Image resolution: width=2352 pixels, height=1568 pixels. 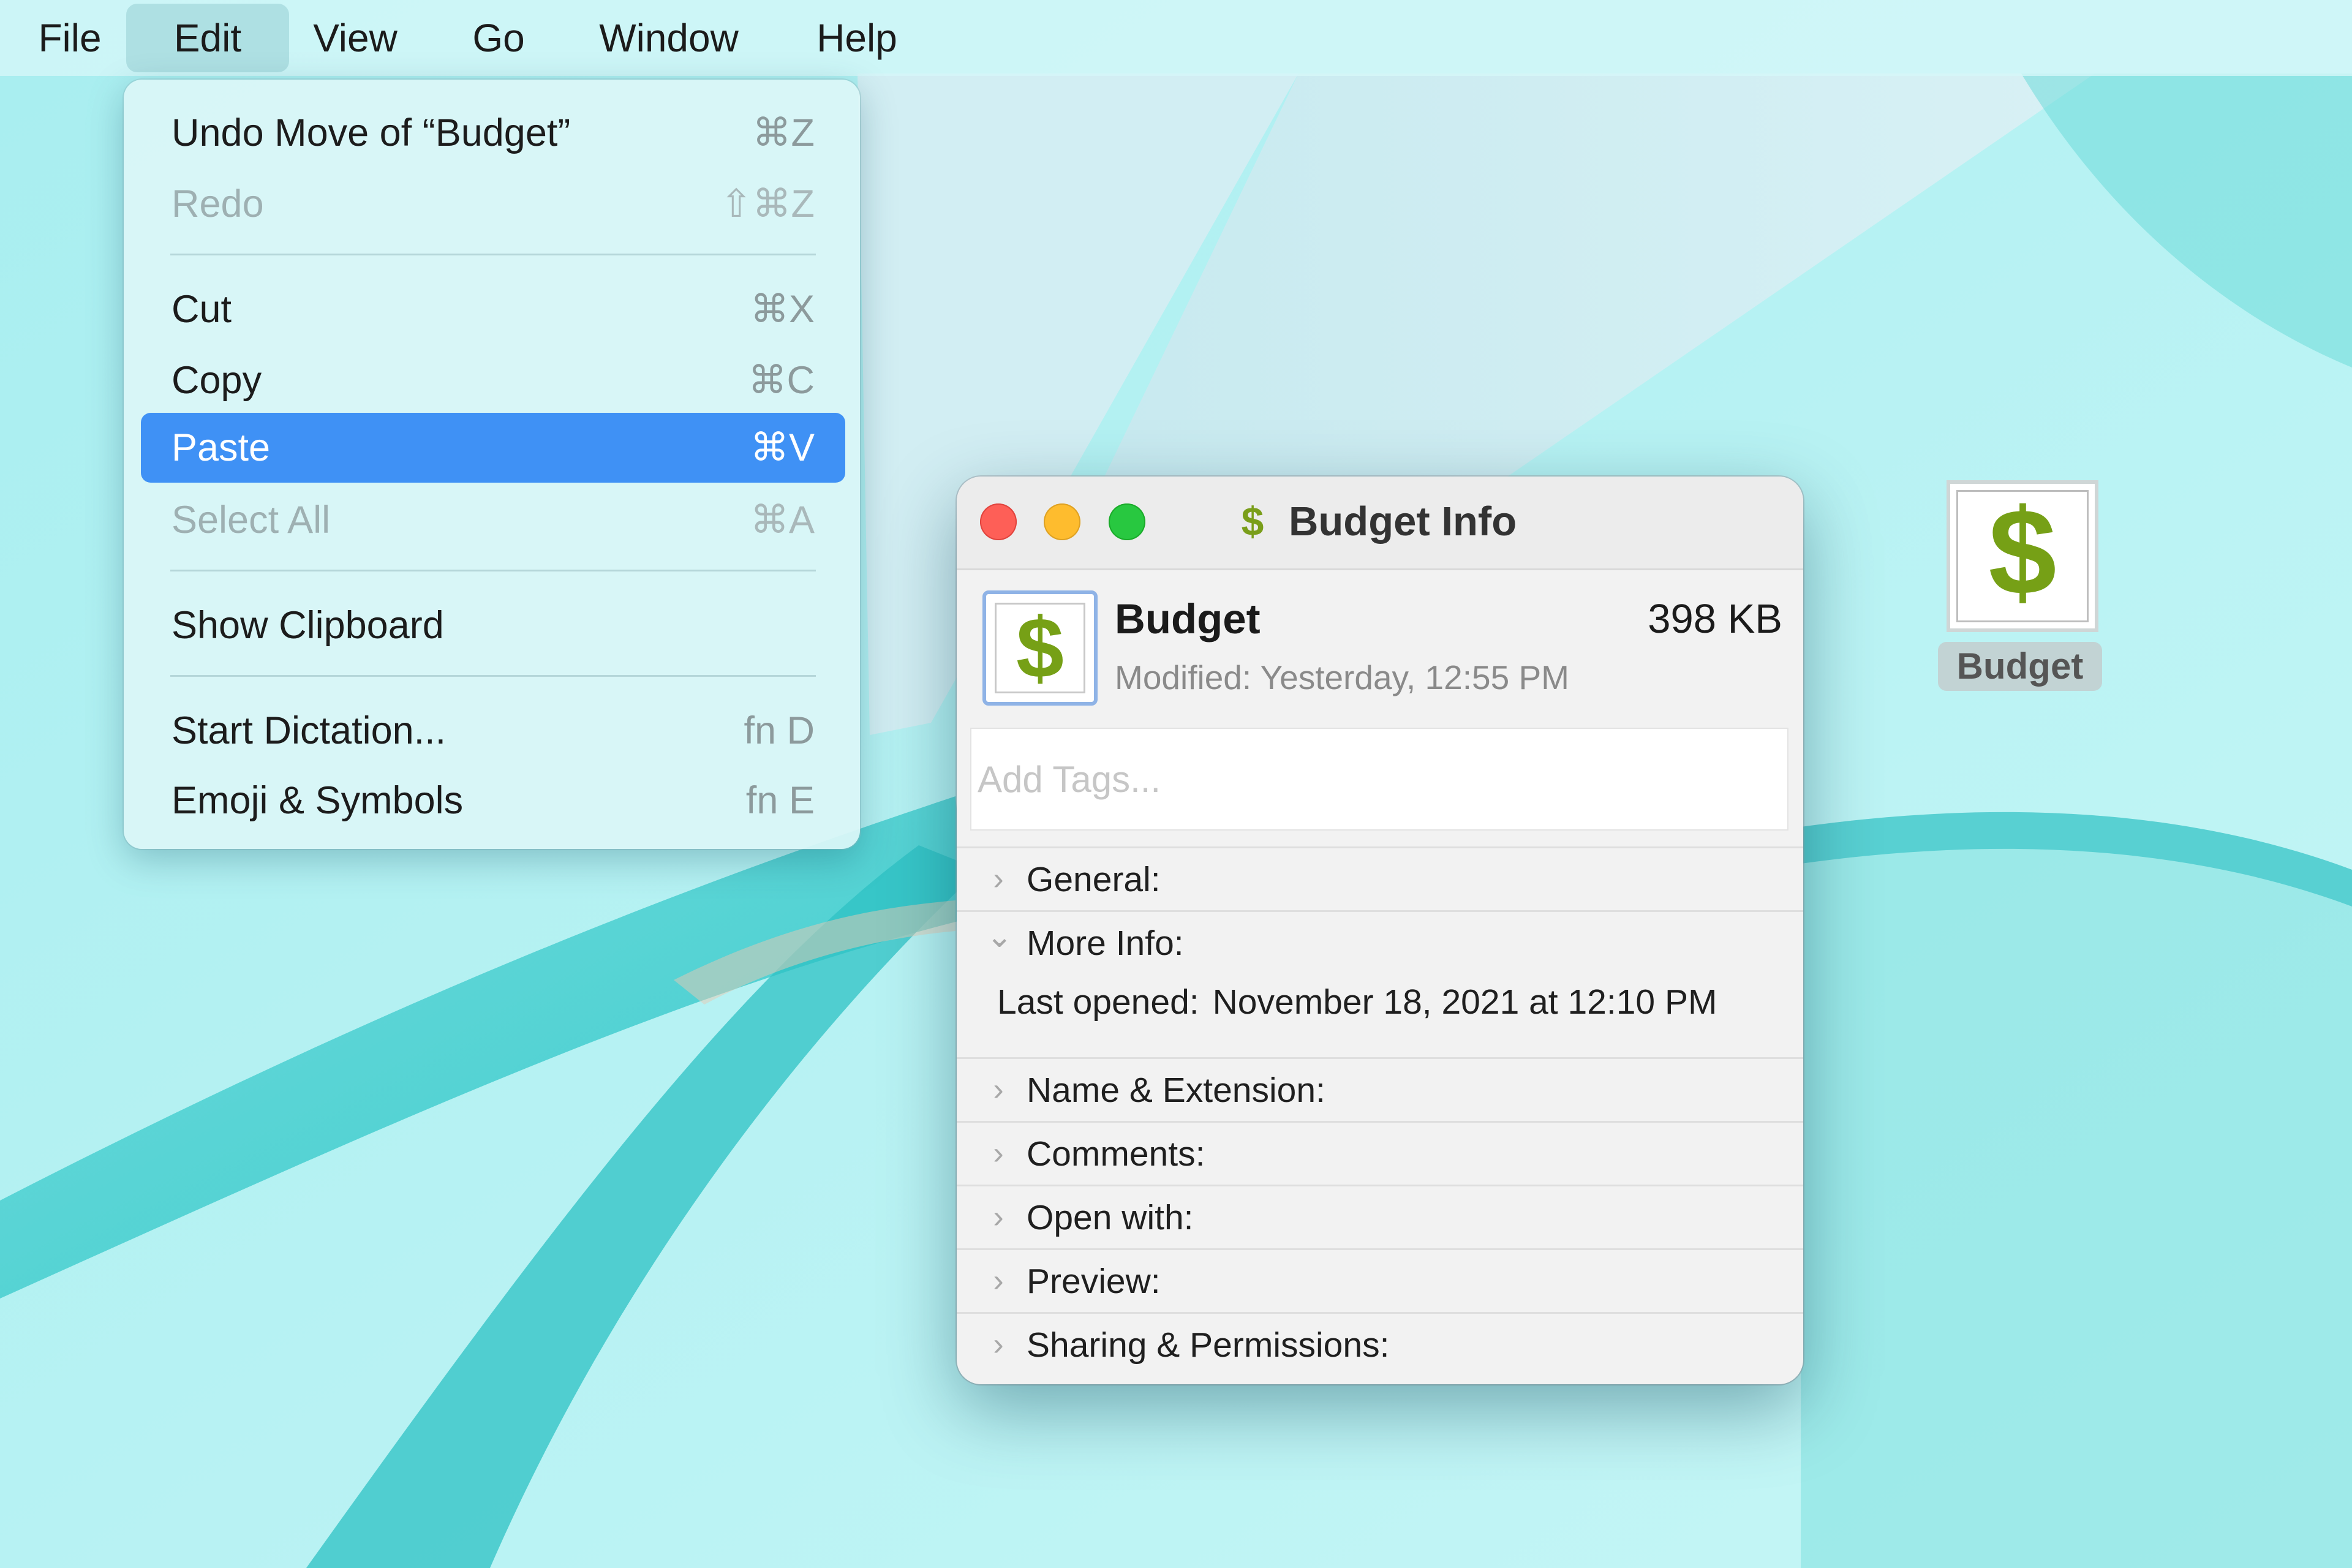 What do you see at coordinates (783, 309) in the screenshot?
I see `shortcut-label: ⌘X` at bounding box center [783, 309].